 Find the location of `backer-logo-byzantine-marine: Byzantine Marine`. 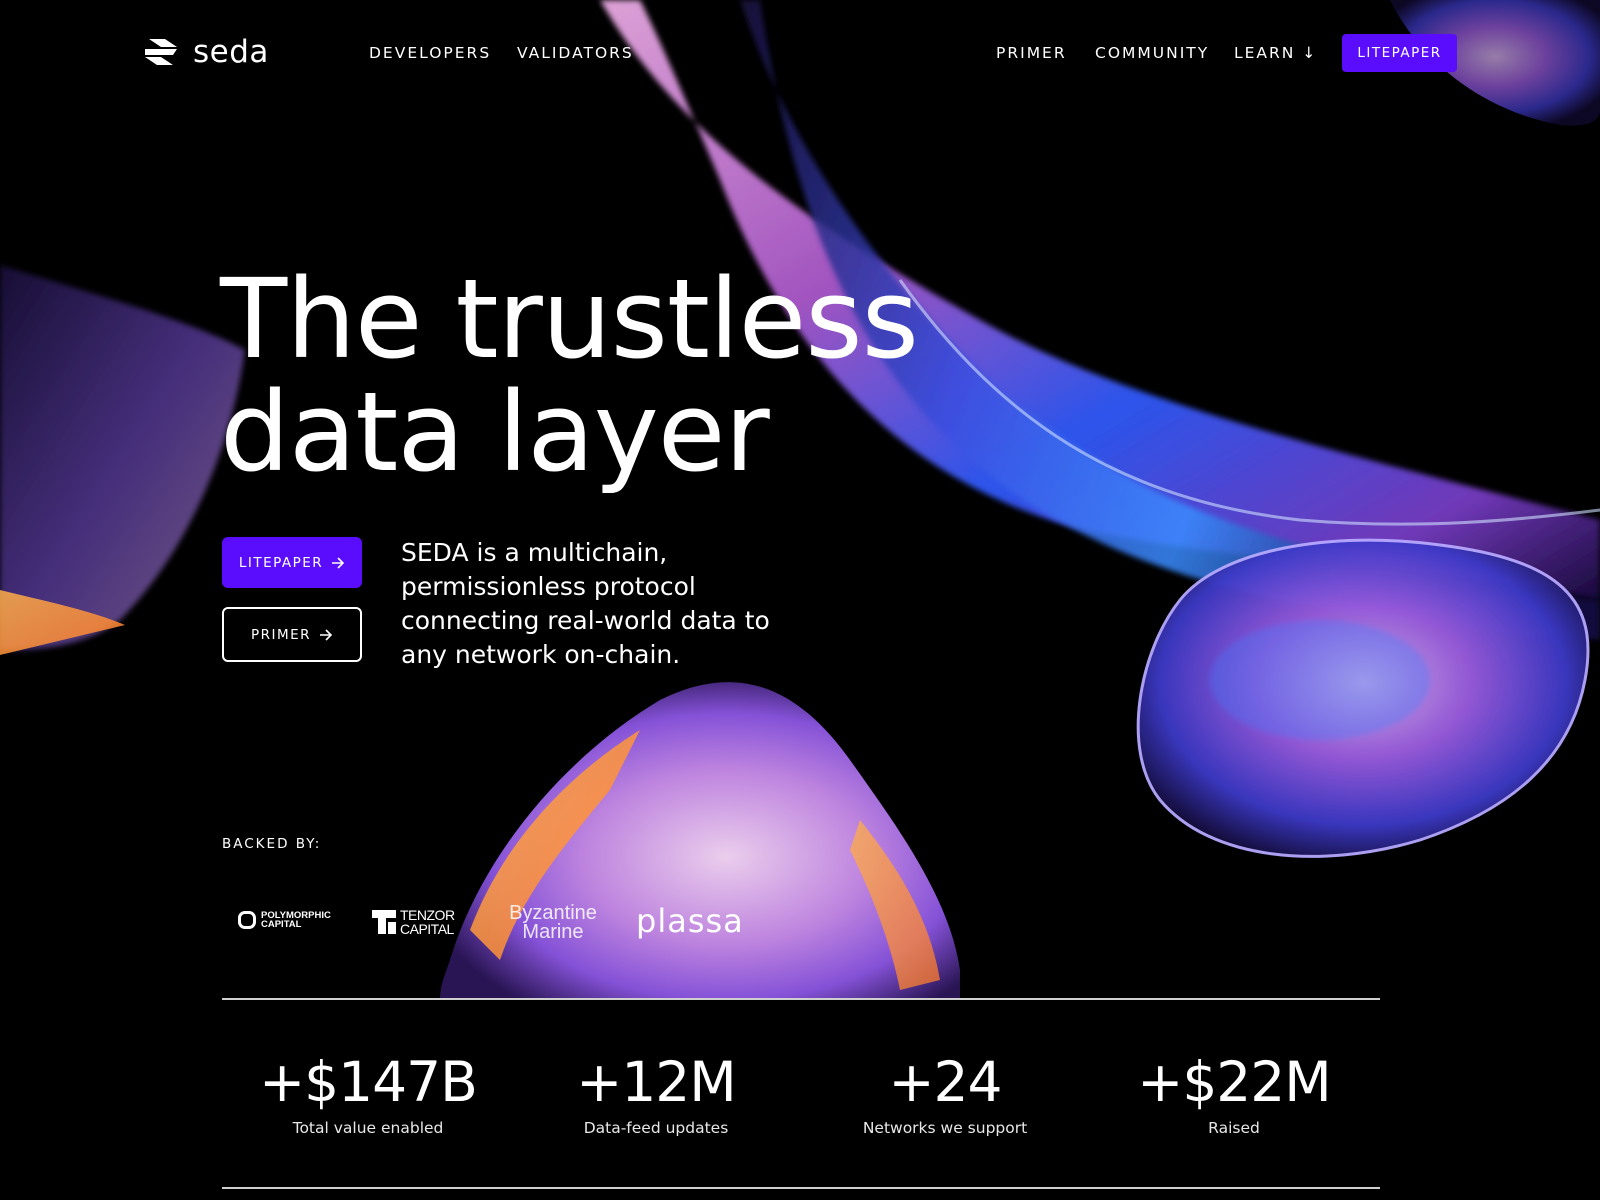

backer-logo-byzantine-marine: Byzantine Marine is located at coordinates (553, 923).